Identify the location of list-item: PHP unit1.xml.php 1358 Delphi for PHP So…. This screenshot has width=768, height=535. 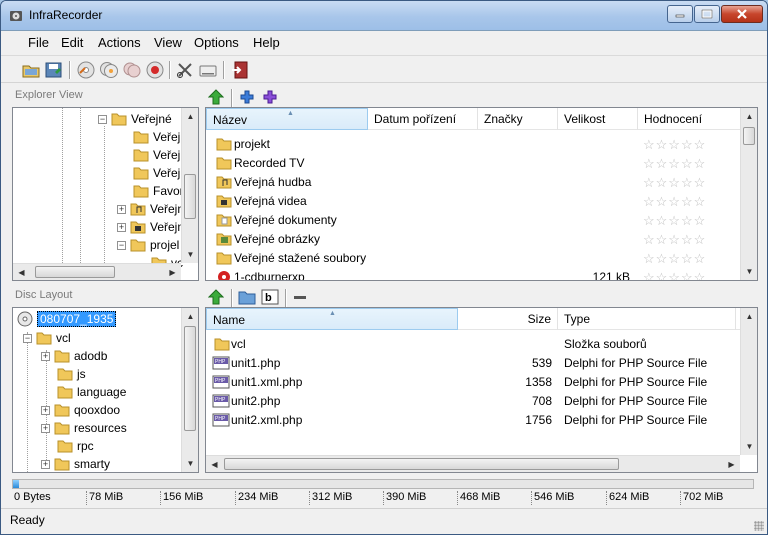
(473, 382).